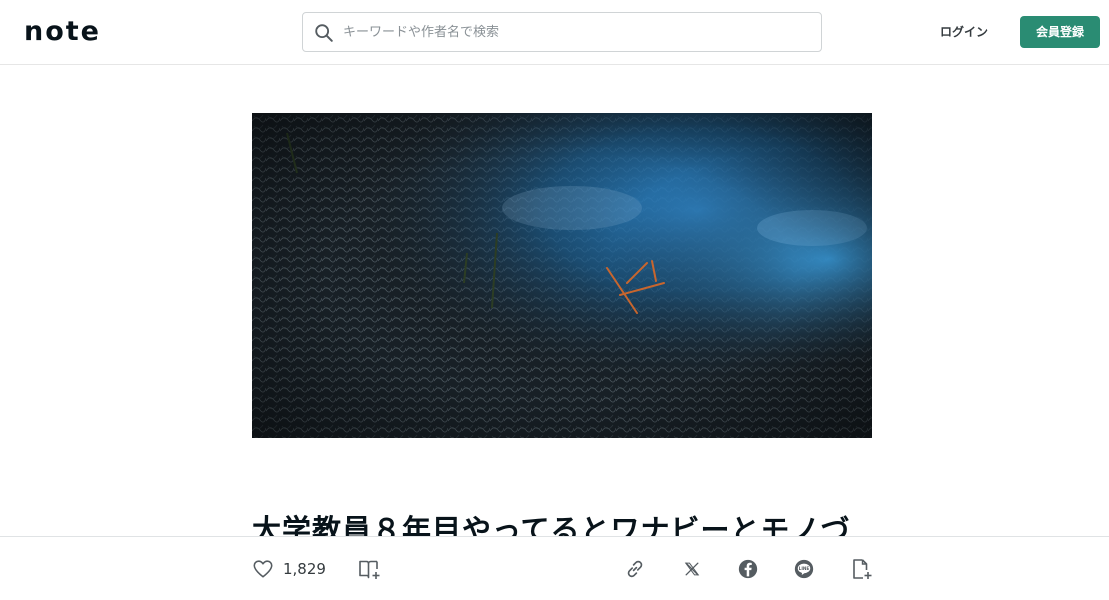 Image resolution: width=1109 pixels, height=600 pixels. I want to click on site-header: note ログイン 会員登録, so click(554, 32).